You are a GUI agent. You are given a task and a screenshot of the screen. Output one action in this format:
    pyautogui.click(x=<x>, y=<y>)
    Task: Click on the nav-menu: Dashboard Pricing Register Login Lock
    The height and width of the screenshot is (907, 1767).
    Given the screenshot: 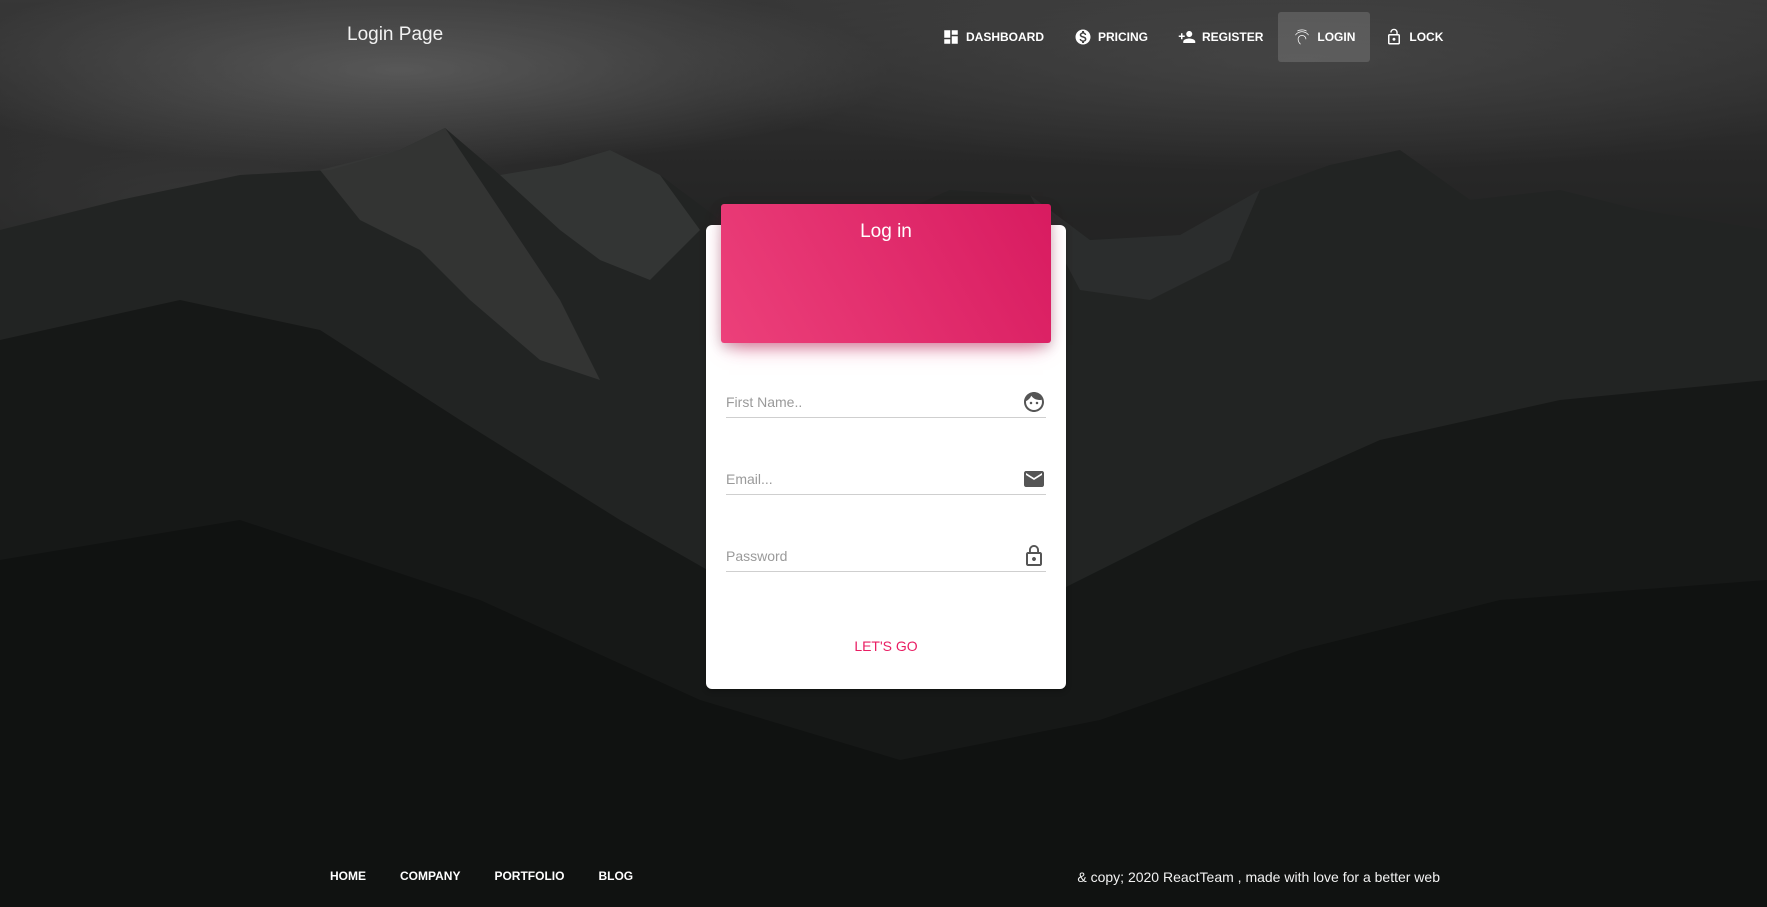 What is the action you would take?
    pyautogui.click(x=1192, y=37)
    